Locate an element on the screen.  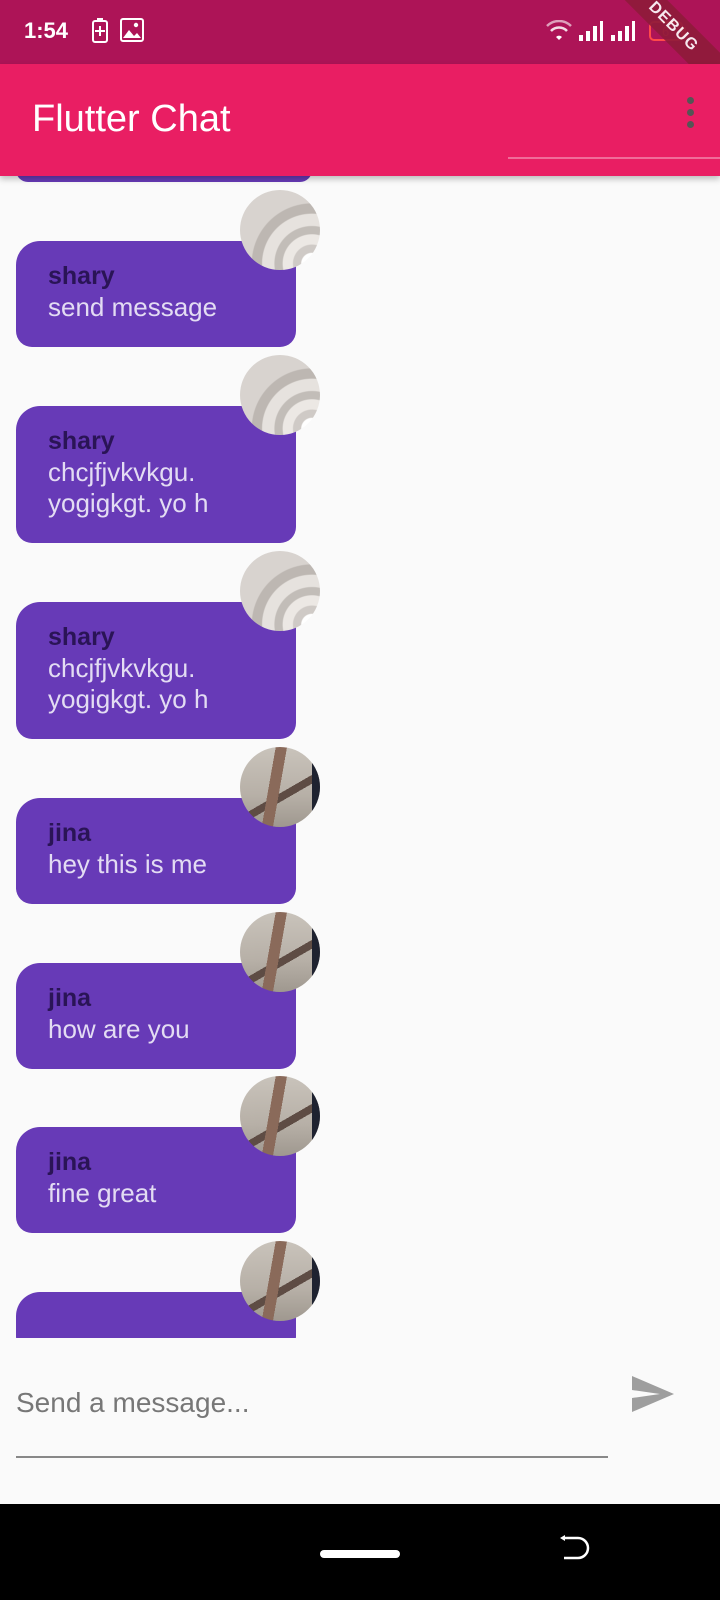
message-text: fine great is located at coordinates (102, 1193).